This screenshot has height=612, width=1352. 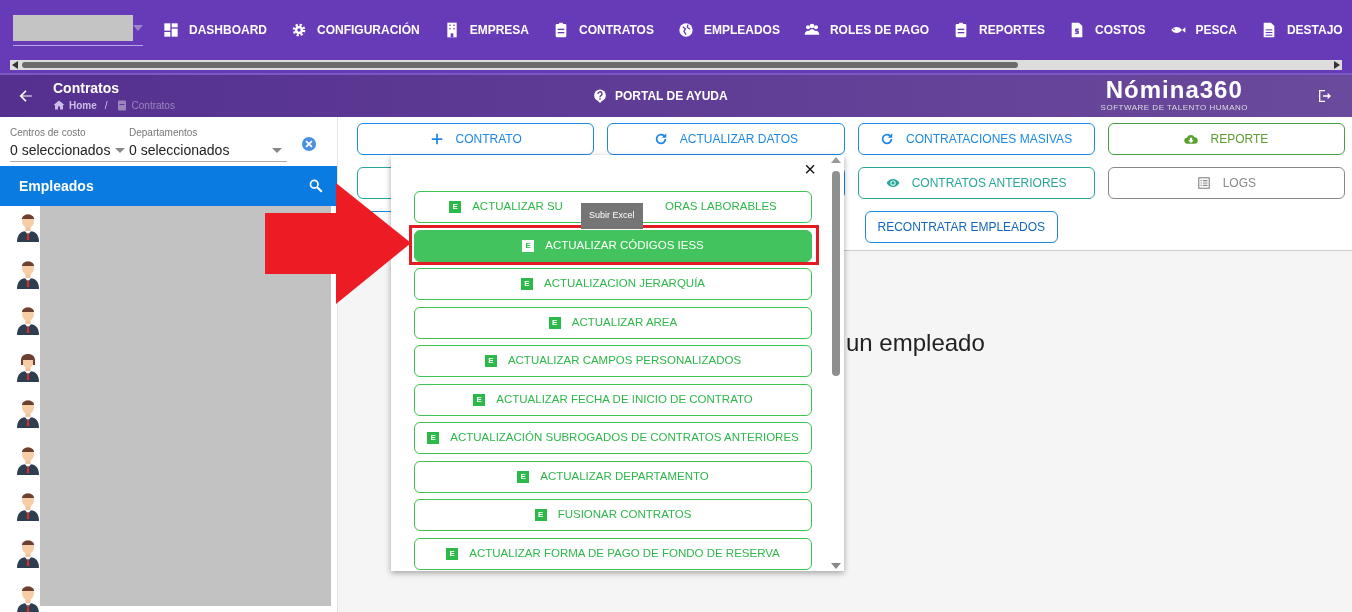 I want to click on back-button, so click(x=26, y=96).